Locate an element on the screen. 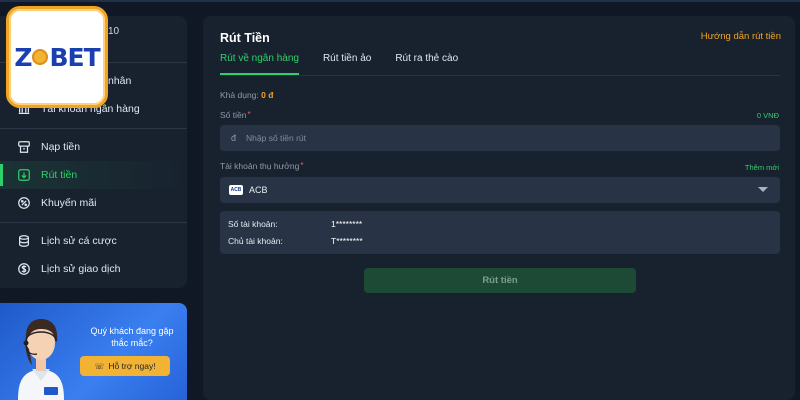 Image resolution: width=800 pixels, height=400 pixels. promo-icon is located at coordinates (24, 203).